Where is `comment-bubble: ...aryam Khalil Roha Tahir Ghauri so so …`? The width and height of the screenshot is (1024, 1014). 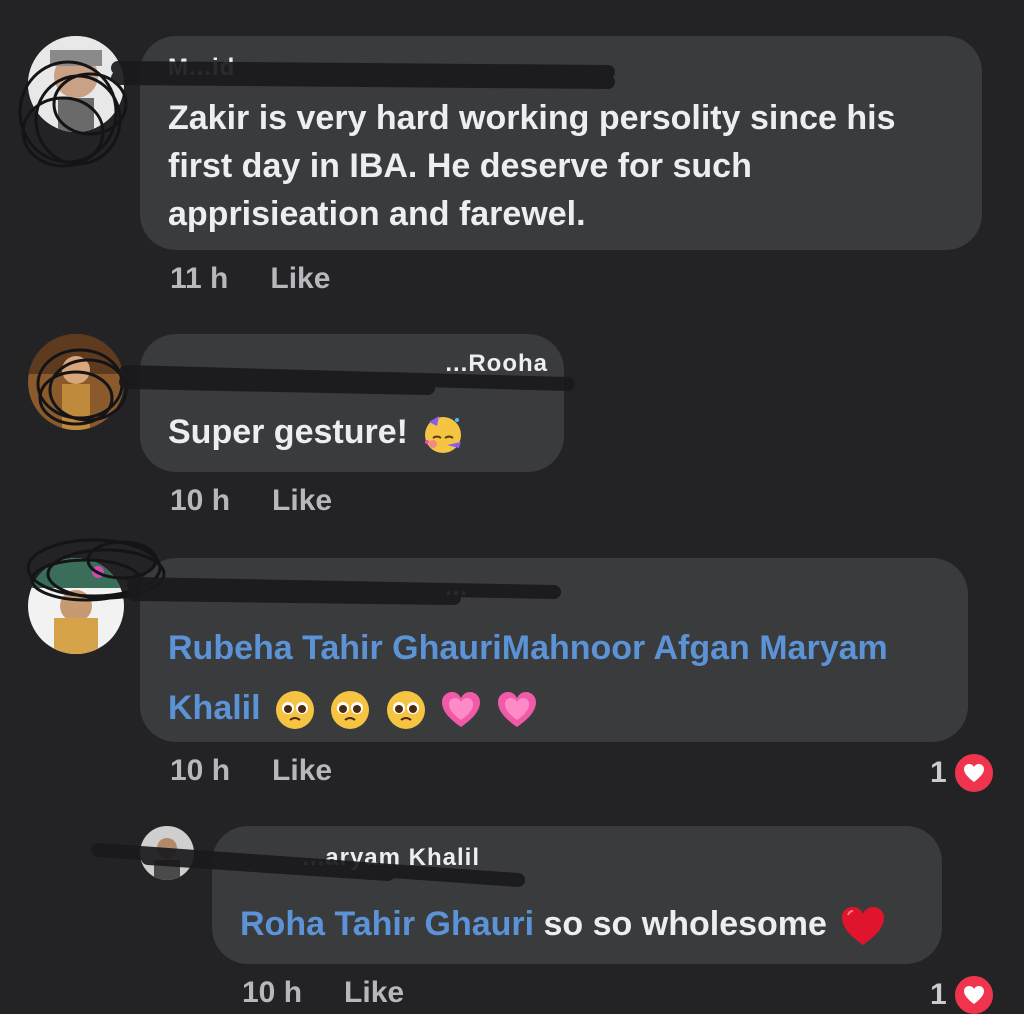 comment-bubble: ...aryam Khalil Roha Tahir Ghauri so so … is located at coordinates (577, 895).